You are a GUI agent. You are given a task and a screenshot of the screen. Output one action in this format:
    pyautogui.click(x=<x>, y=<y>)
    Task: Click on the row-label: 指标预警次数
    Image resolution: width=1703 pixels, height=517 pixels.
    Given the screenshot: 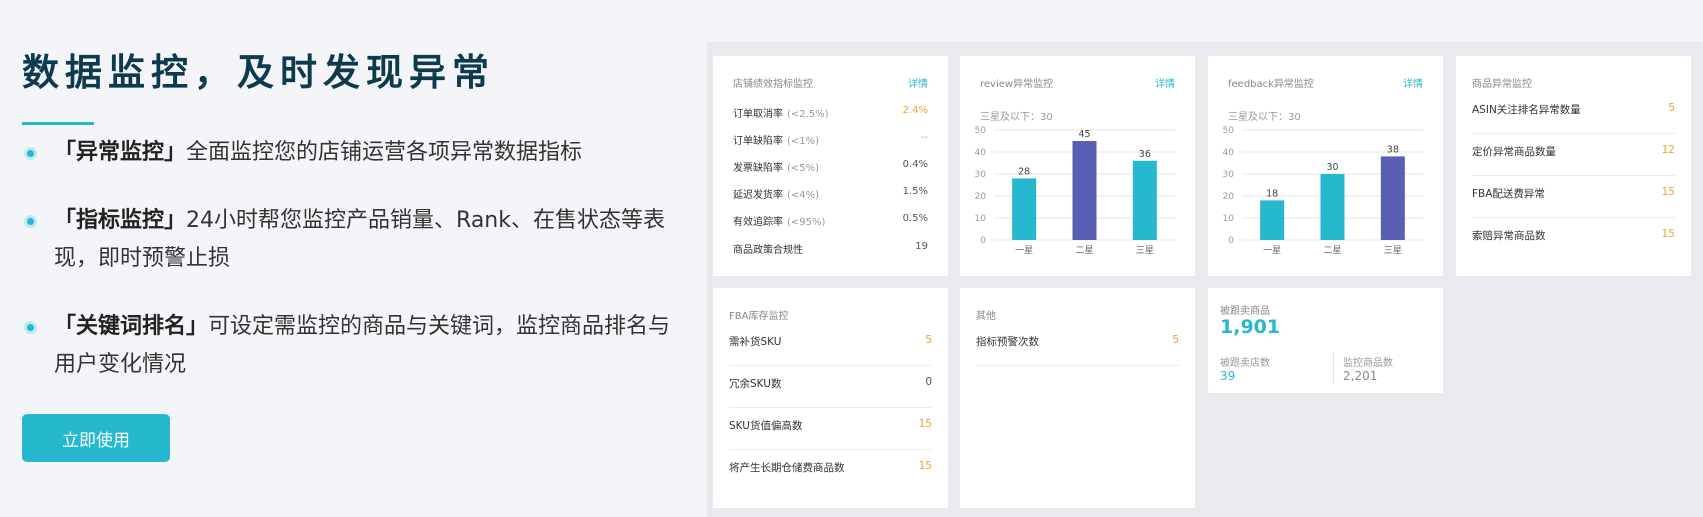 What is the action you would take?
    pyautogui.click(x=1007, y=342)
    